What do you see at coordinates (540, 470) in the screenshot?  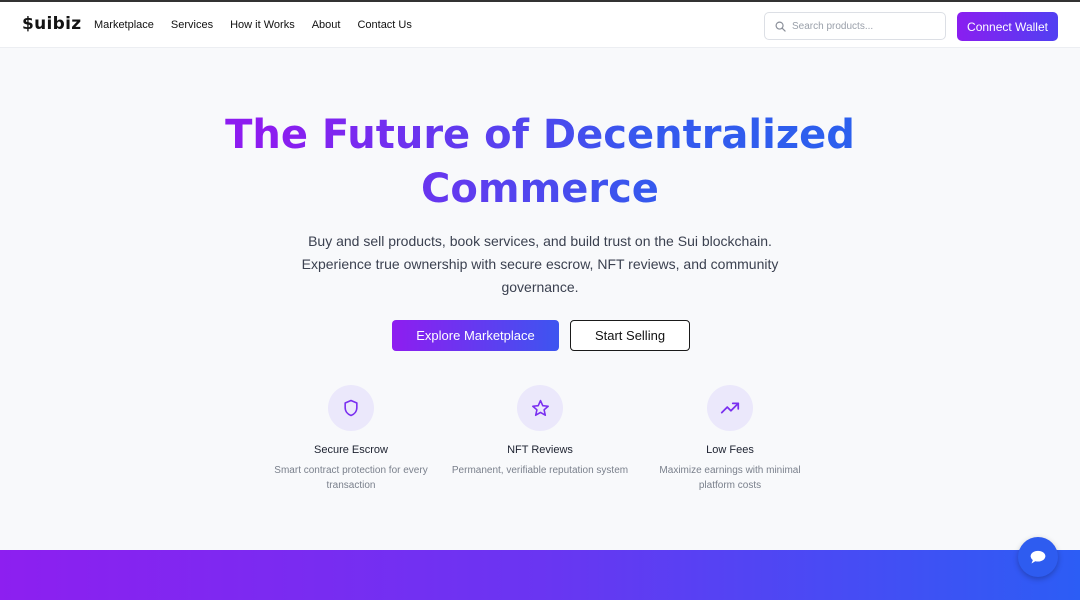 I see `feature-description: Permanent, verifiable reputation system` at bounding box center [540, 470].